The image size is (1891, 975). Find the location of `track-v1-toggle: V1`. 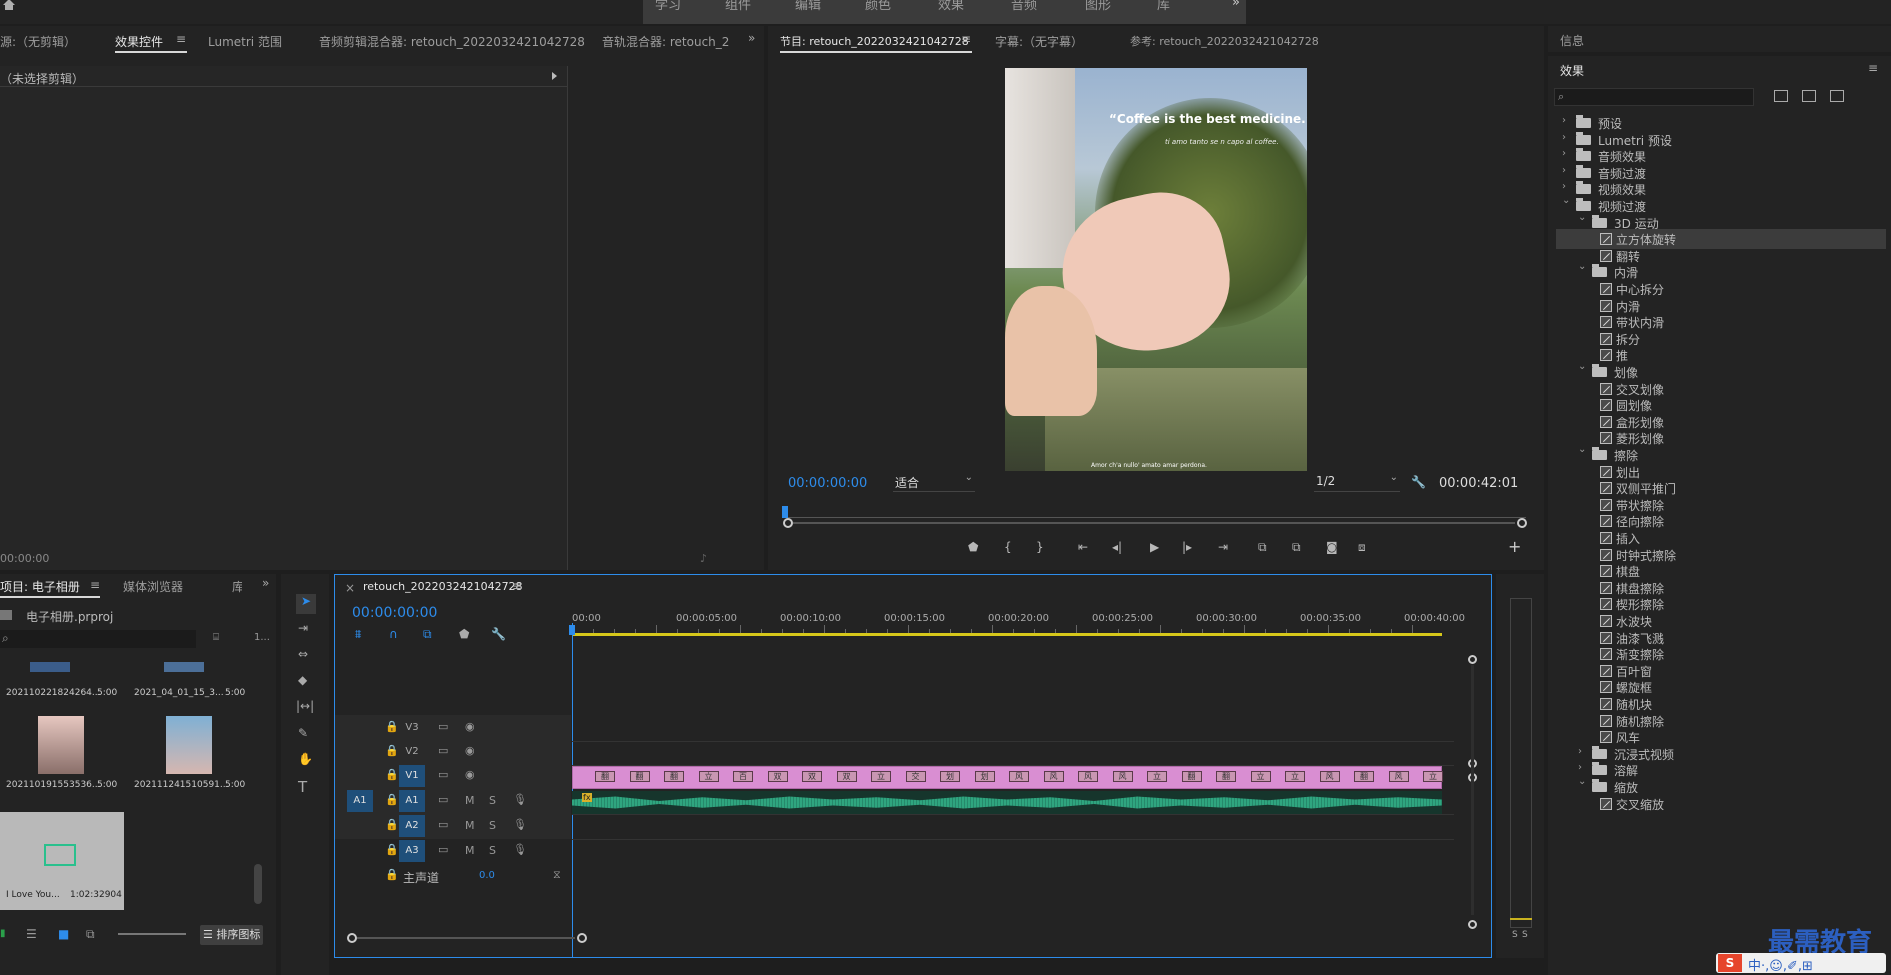

track-v1-toggle: V1 is located at coordinates (412, 776).